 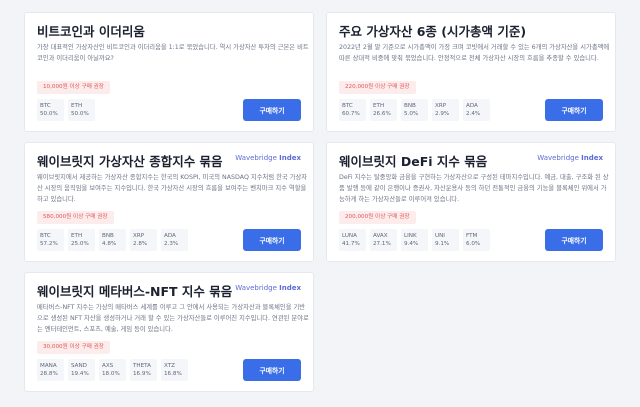 I want to click on asset-weight: 26.6%, so click(x=382, y=114).